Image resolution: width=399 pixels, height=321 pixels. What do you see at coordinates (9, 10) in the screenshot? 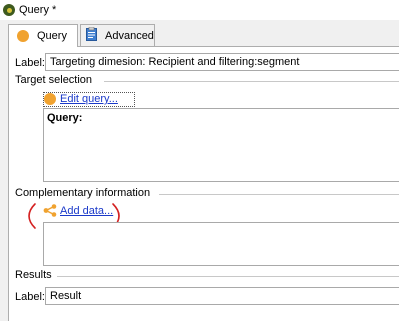
I see `app-logo-icon` at bounding box center [9, 10].